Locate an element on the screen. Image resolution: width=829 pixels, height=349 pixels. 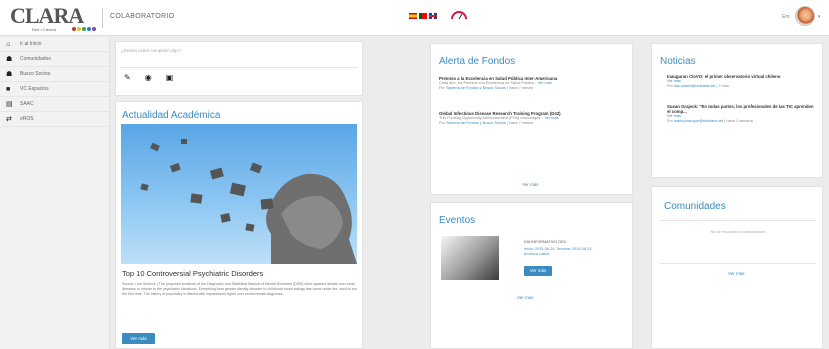
user-avatar is located at coordinates (805, 16).